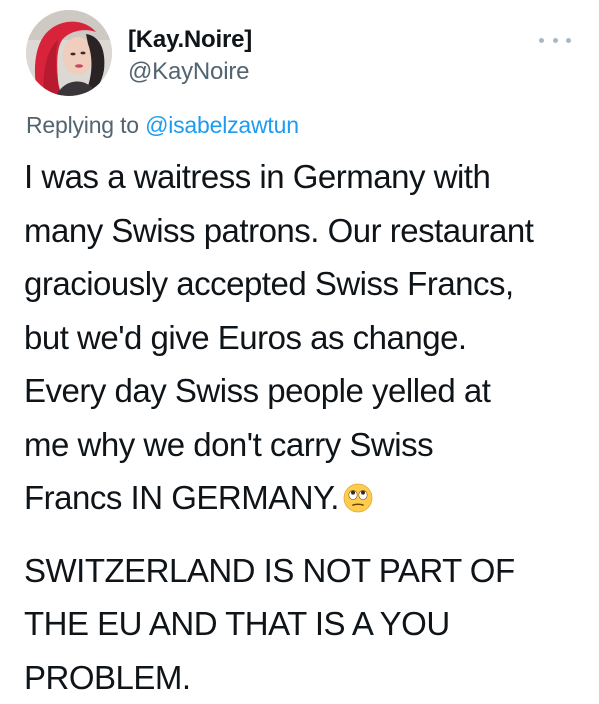 This screenshot has width=599, height=704. I want to click on reply-context: Replying to @isabelzawtun, so click(162, 125).